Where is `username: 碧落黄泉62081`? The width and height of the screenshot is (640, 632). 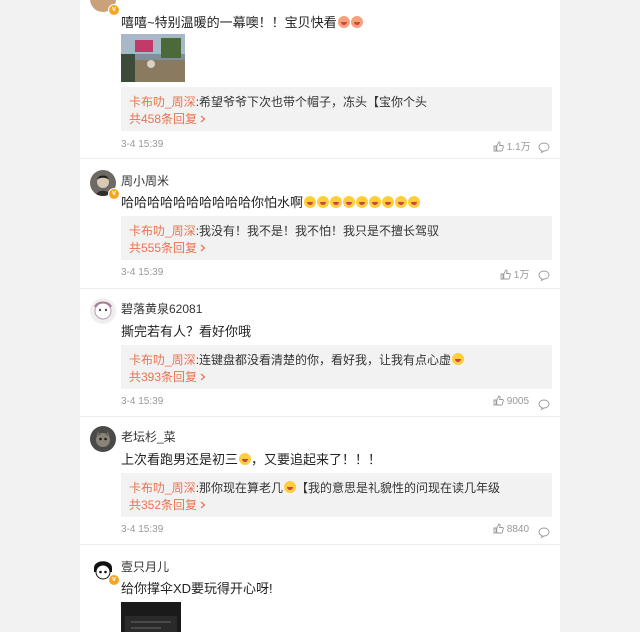 username: 碧落黄泉62081 is located at coordinates (161, 308).